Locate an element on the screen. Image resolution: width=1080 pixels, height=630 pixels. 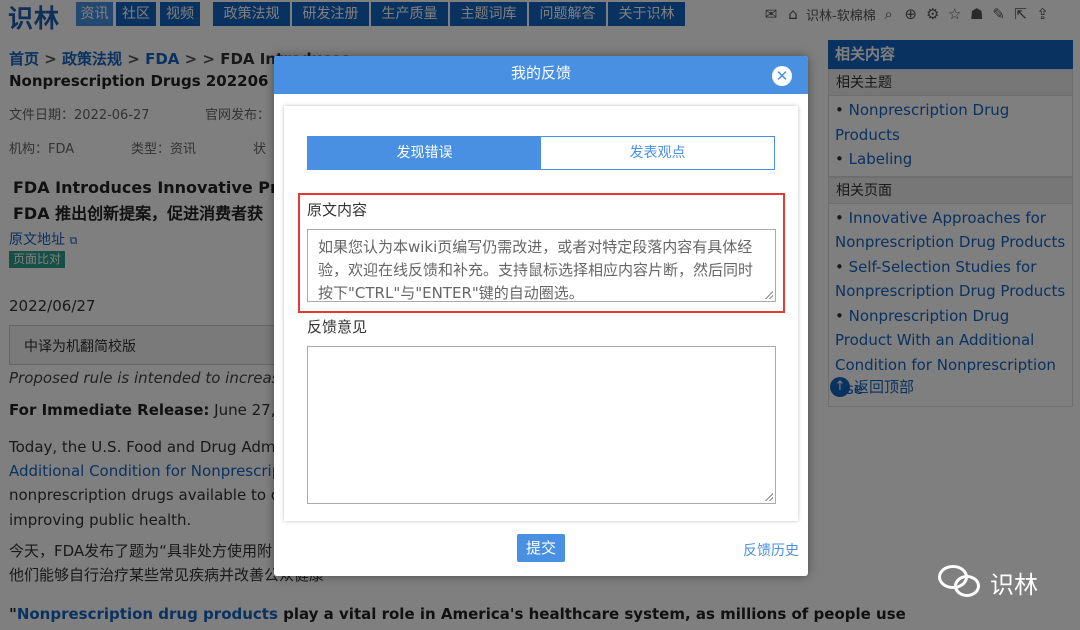
feedback-tabs: 发现错误 发表观点 is located at coordinates (541, 153).